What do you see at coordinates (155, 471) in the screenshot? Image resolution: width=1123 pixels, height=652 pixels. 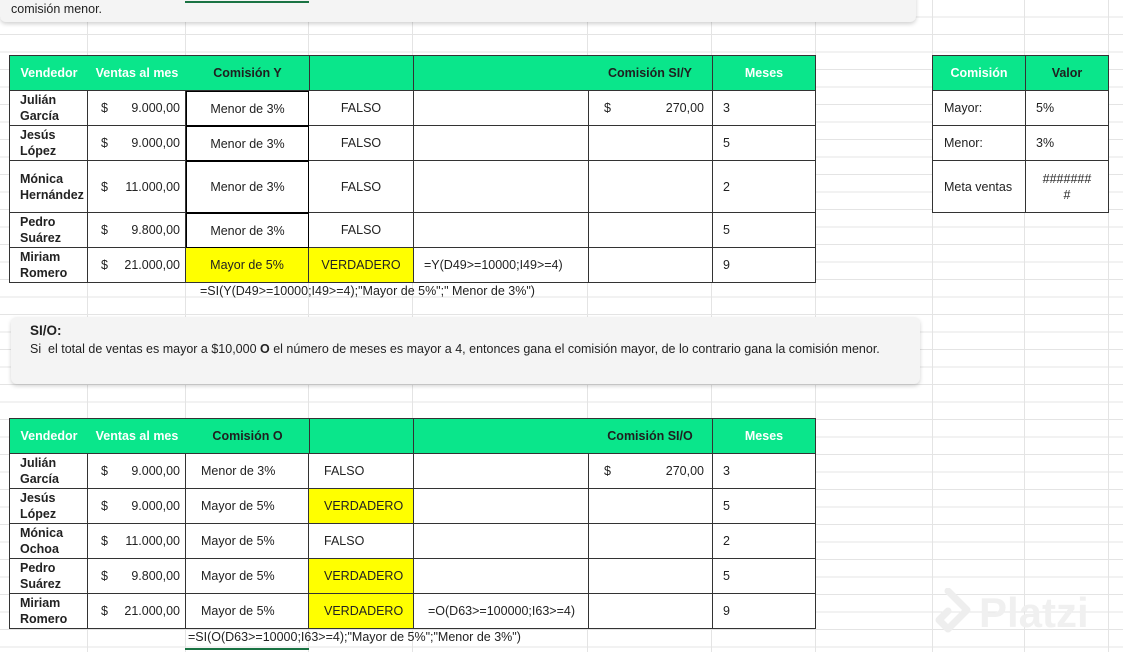 I see `amount-value: 9.000,00` at bounding box center [155, 471].